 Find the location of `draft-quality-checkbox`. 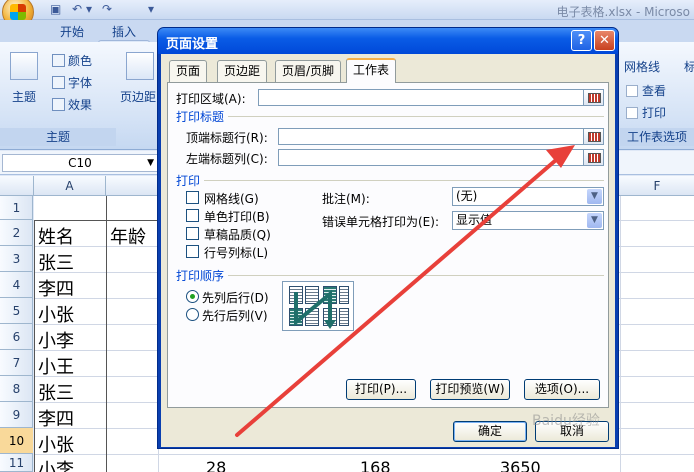

draft-quality-checkbox is located at coordinates (192, 233).